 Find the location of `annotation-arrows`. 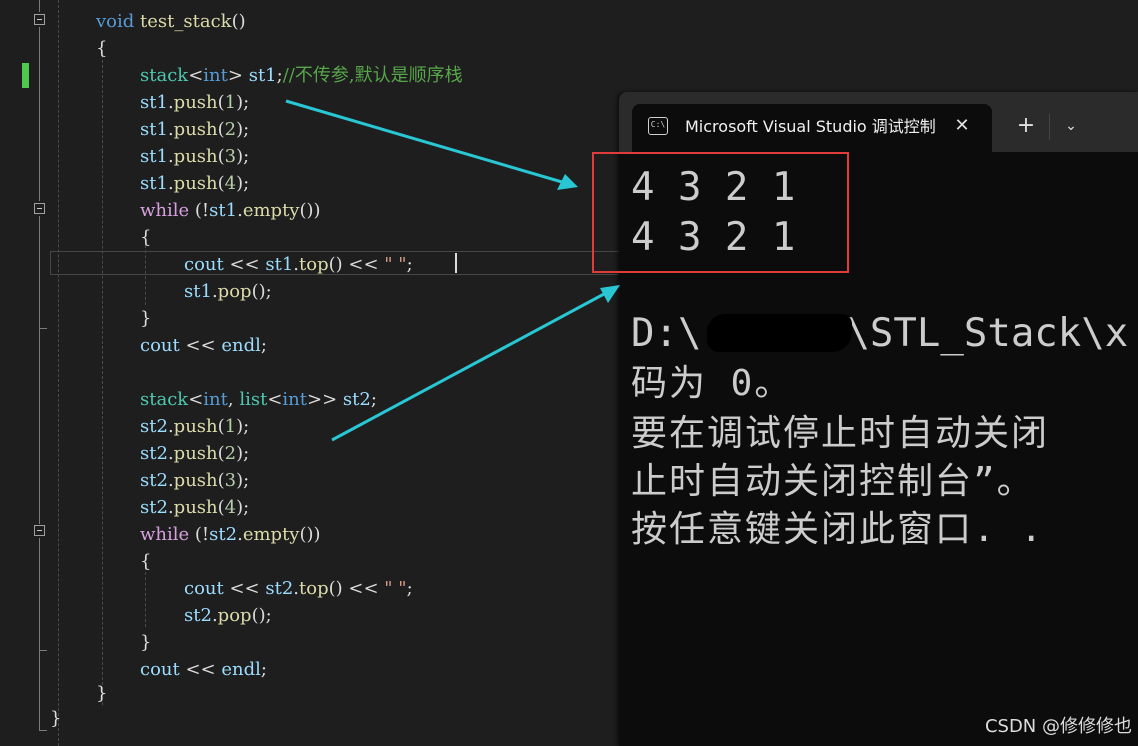

annotation-arrows is located at coordinates (452, 270).